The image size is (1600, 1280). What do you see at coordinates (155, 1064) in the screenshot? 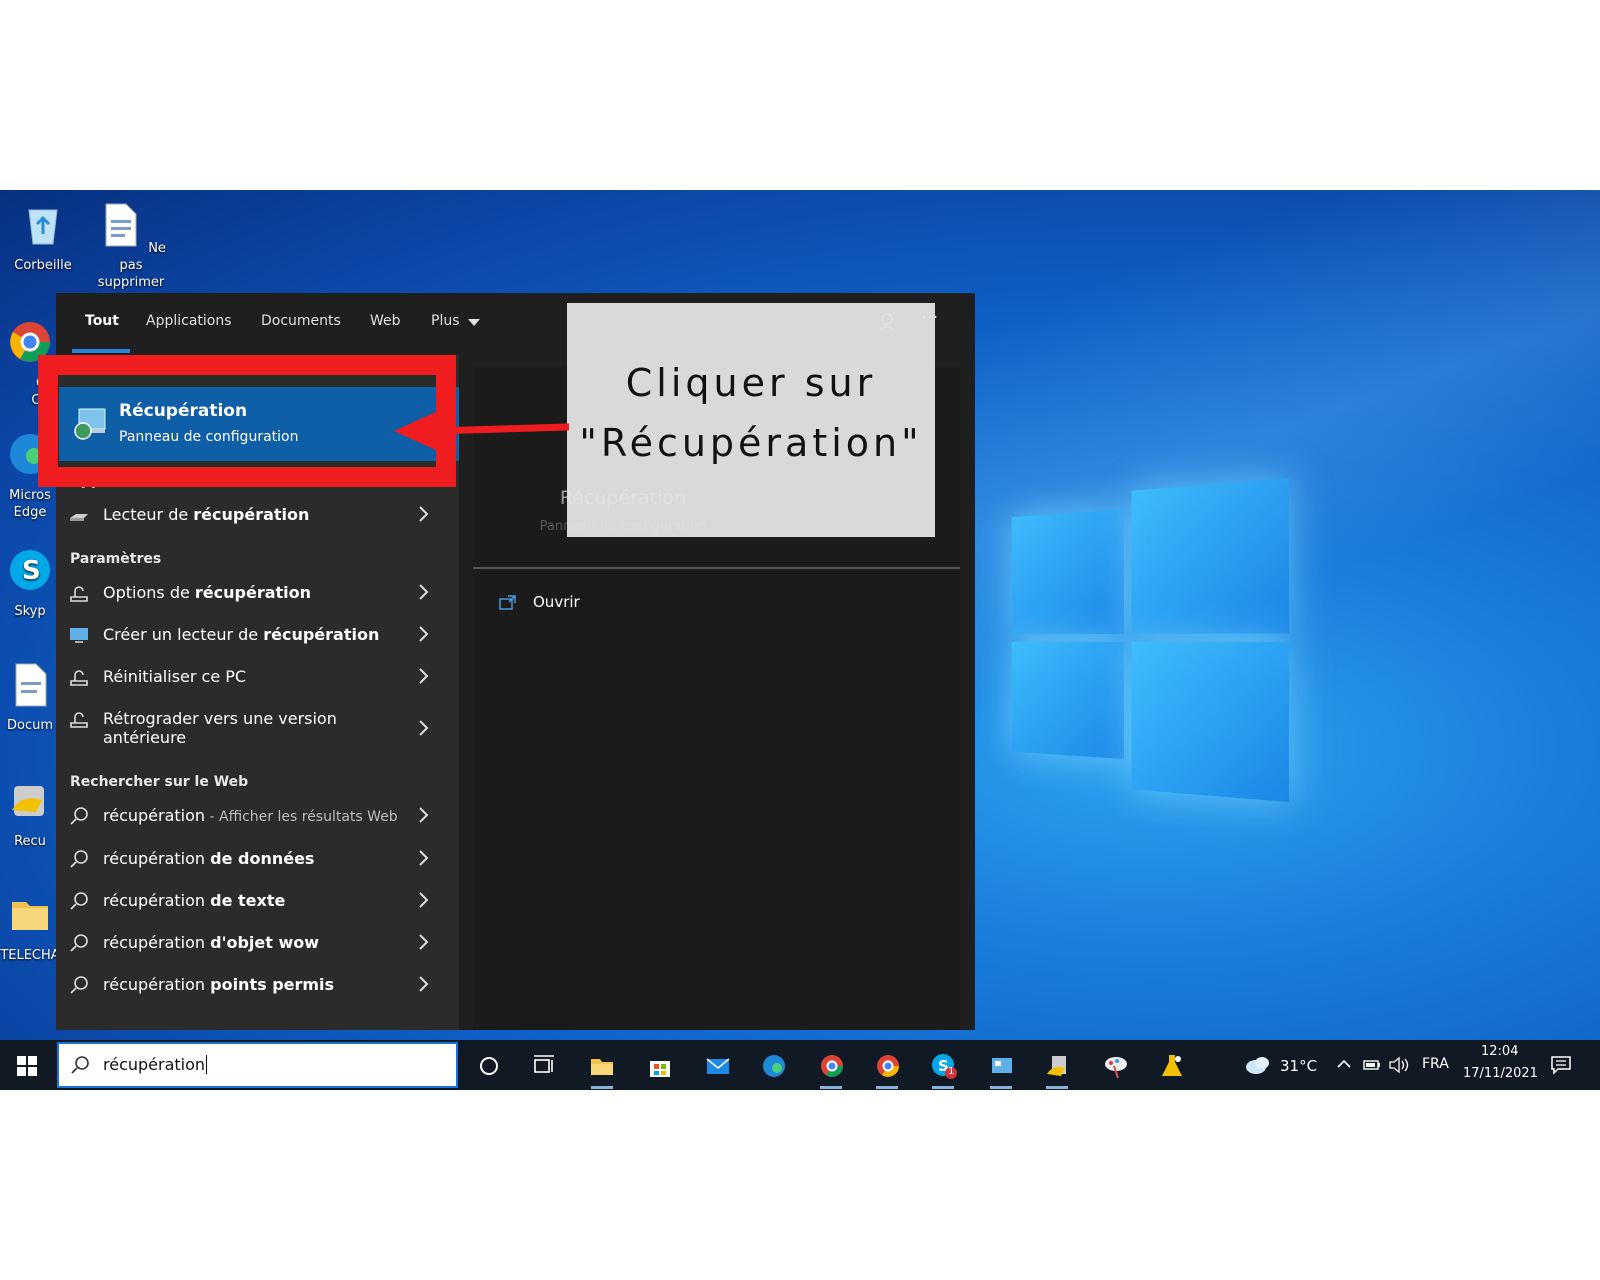
I see `search-input-value: récupération` at bounding box center [155, 1064].